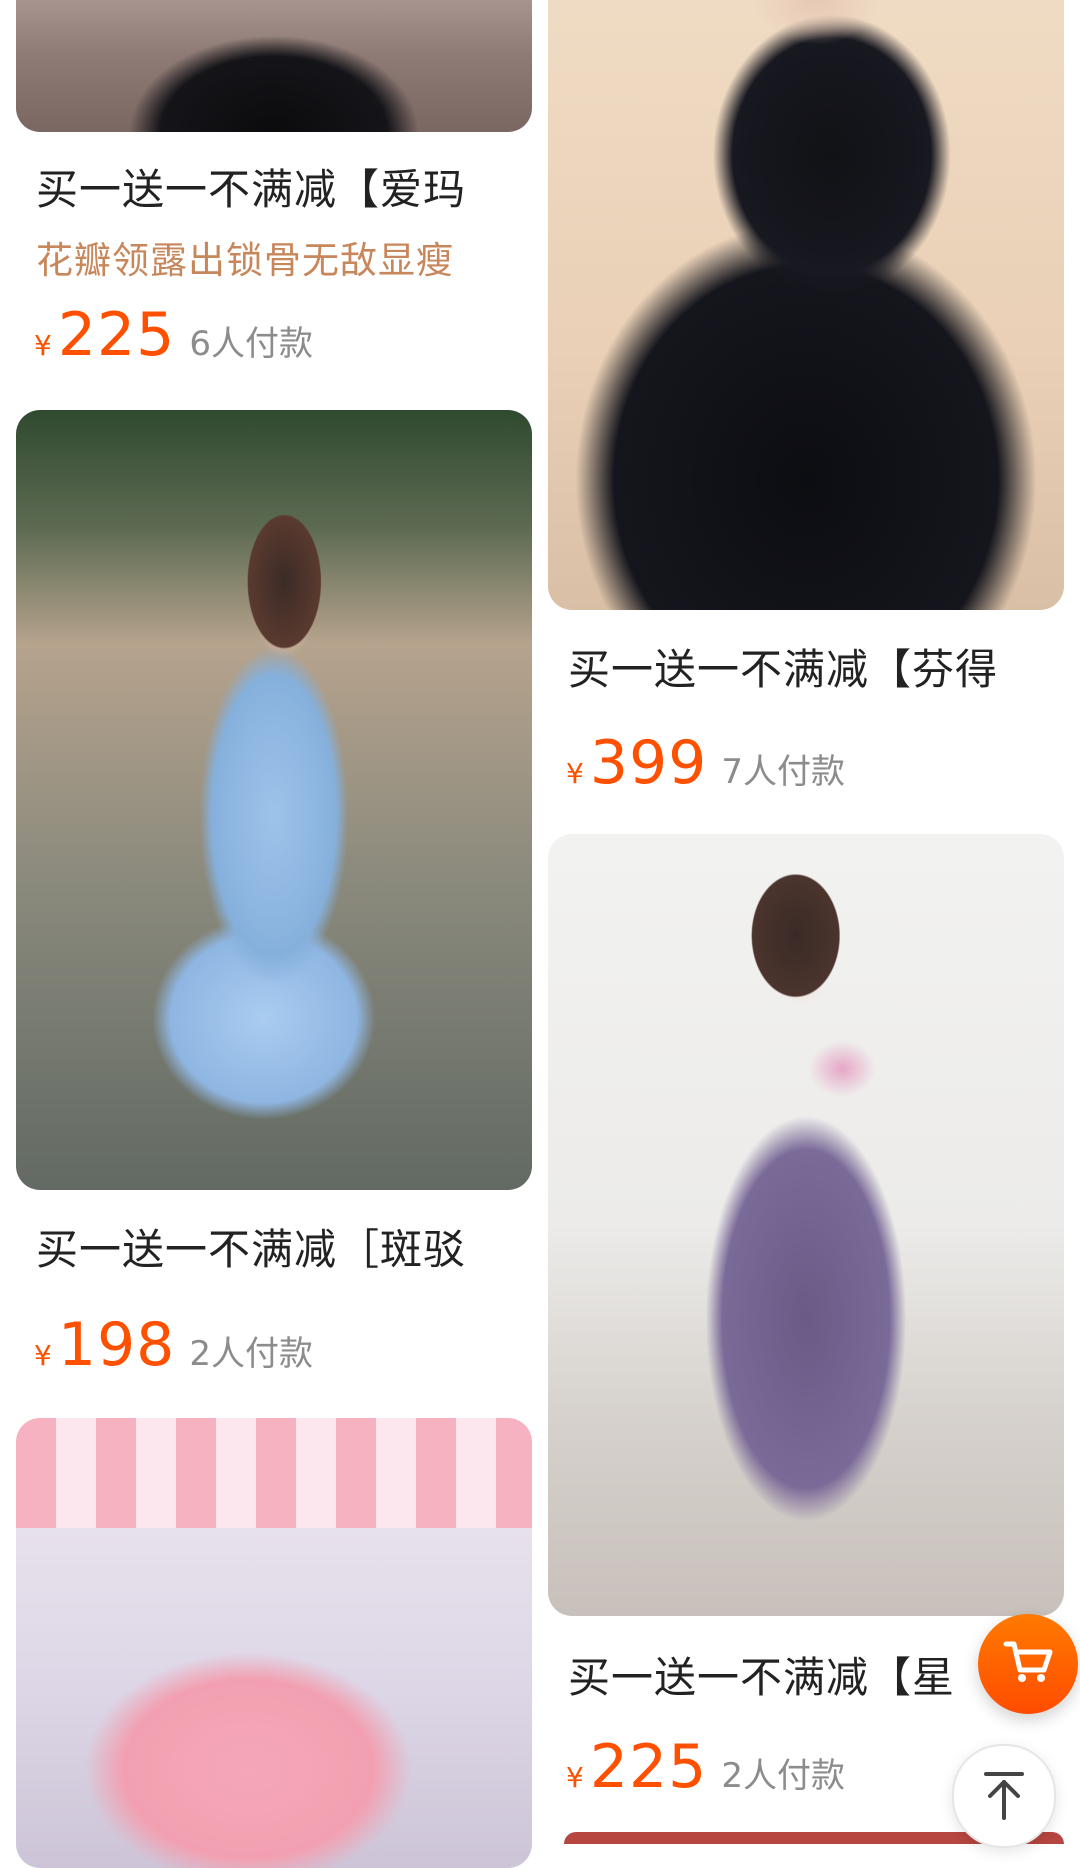 The height and width of the screenshot is (1868, 1080). What do you see at coordinates (116, 1345) in the screenshot?
I see `price: 198` at bounding box center [116, 1345].